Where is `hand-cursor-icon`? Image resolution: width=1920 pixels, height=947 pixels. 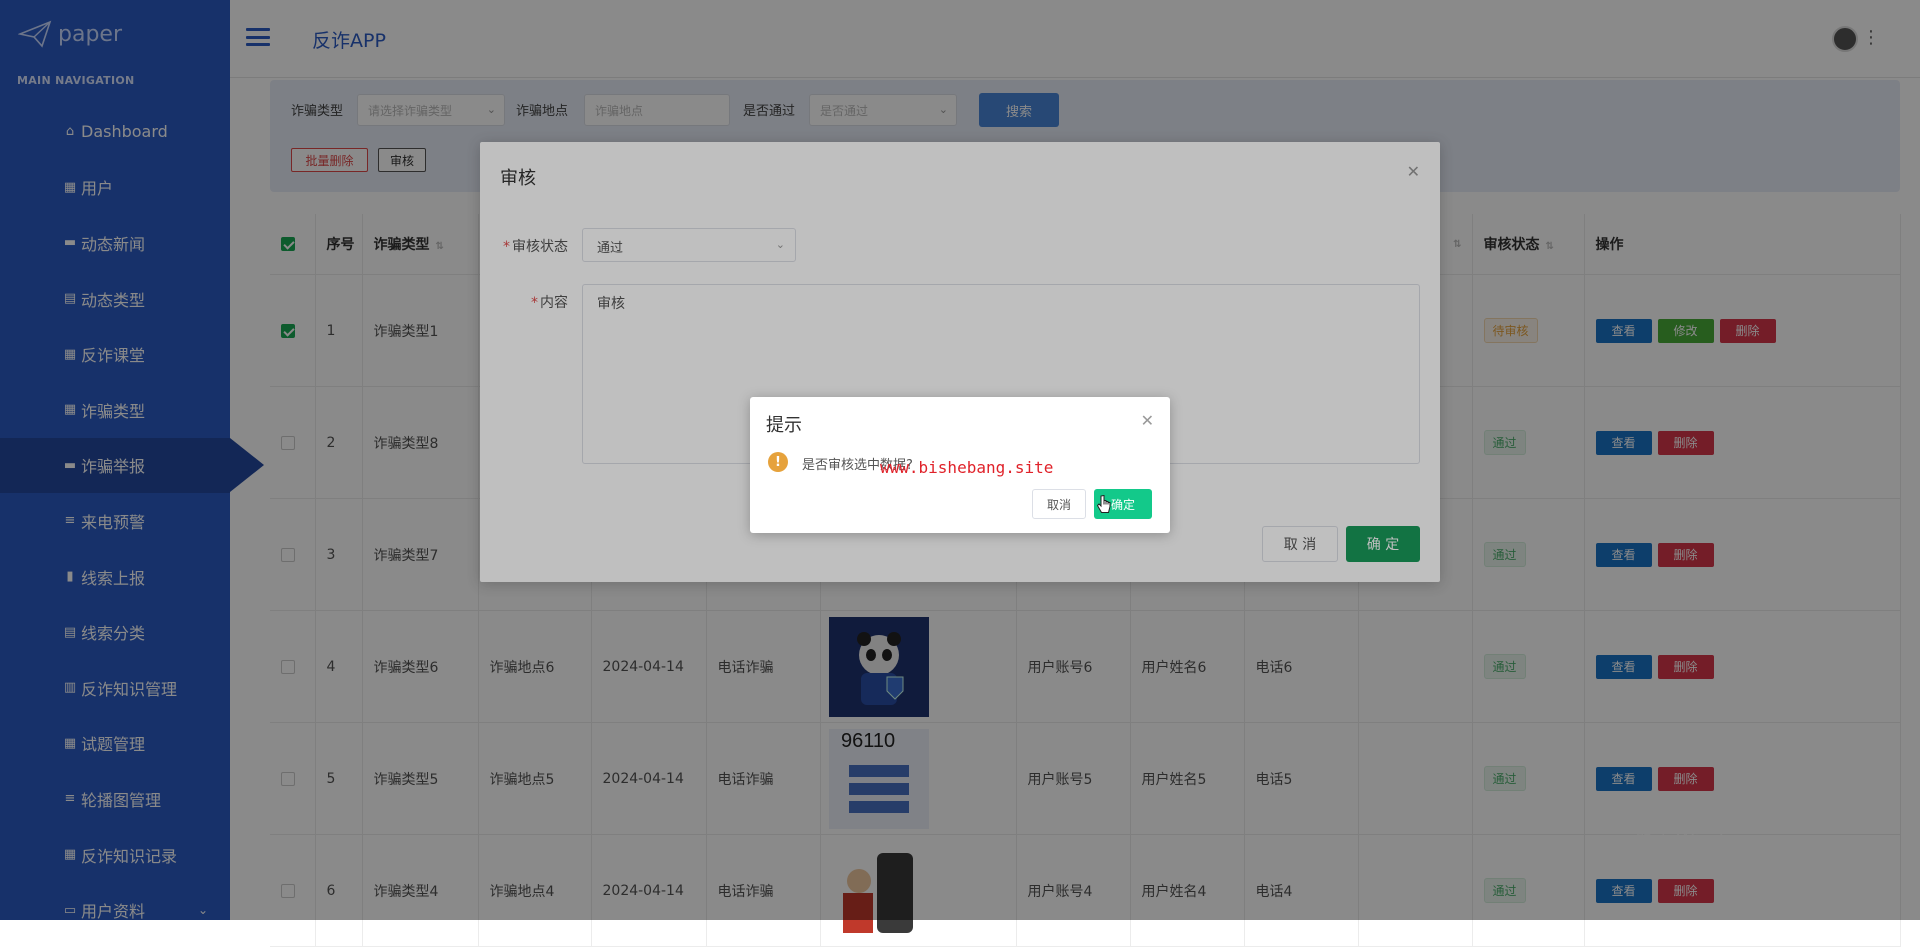
hand-cursor-icon is located at coordinates (1104, 504).